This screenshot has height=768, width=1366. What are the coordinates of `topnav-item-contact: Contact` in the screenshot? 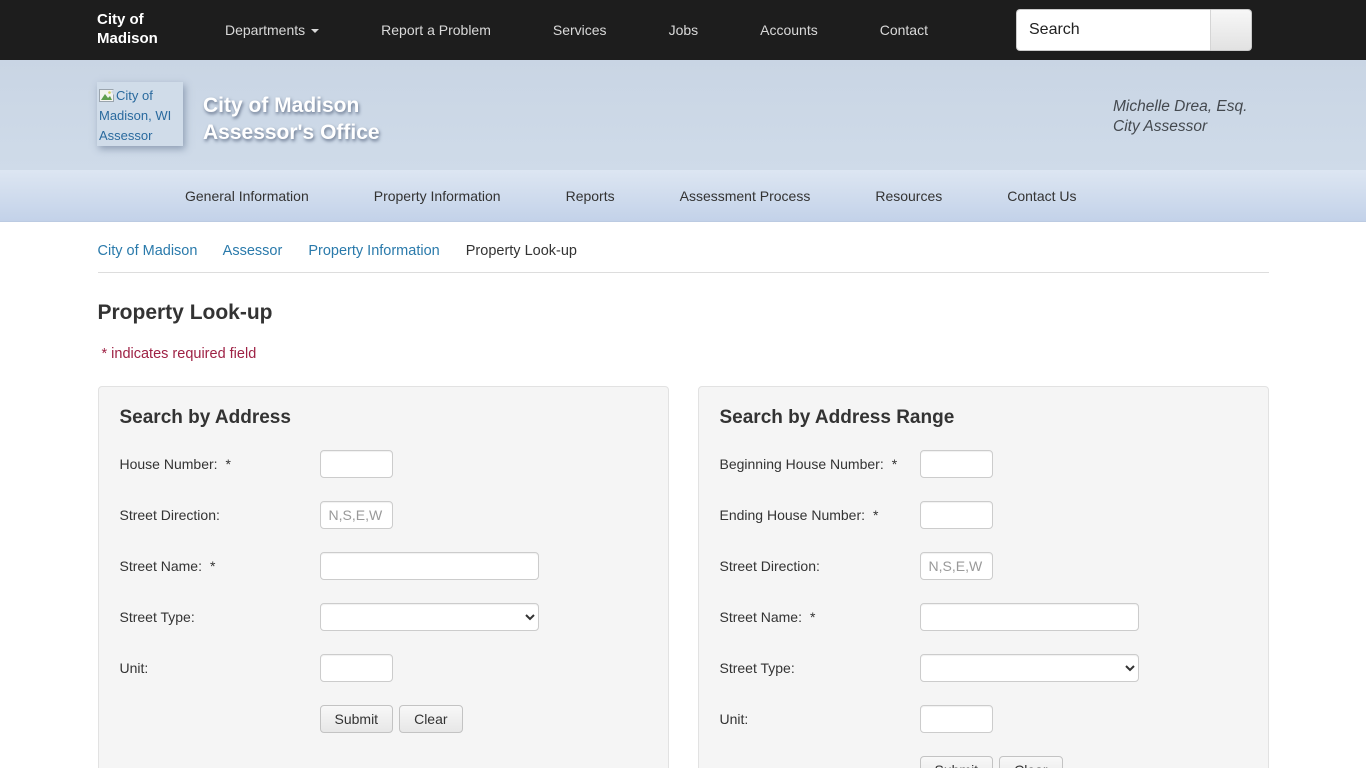 It's located at (904, 30).